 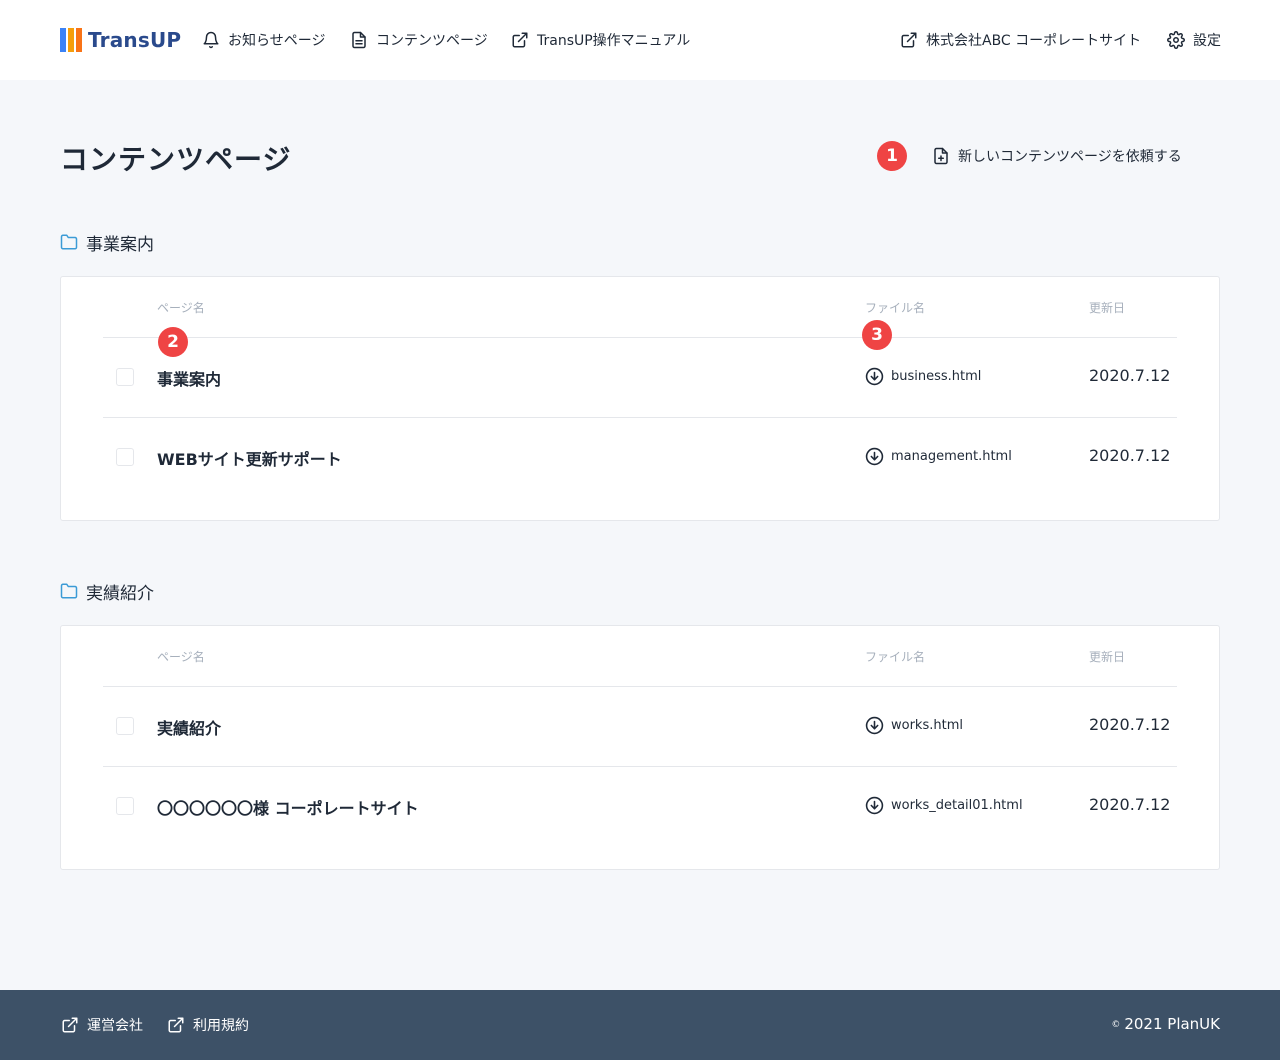 I want to click on nav-corporate-site: 株式会社ABC コーポレートサイト, so click(x=1020, y=40).